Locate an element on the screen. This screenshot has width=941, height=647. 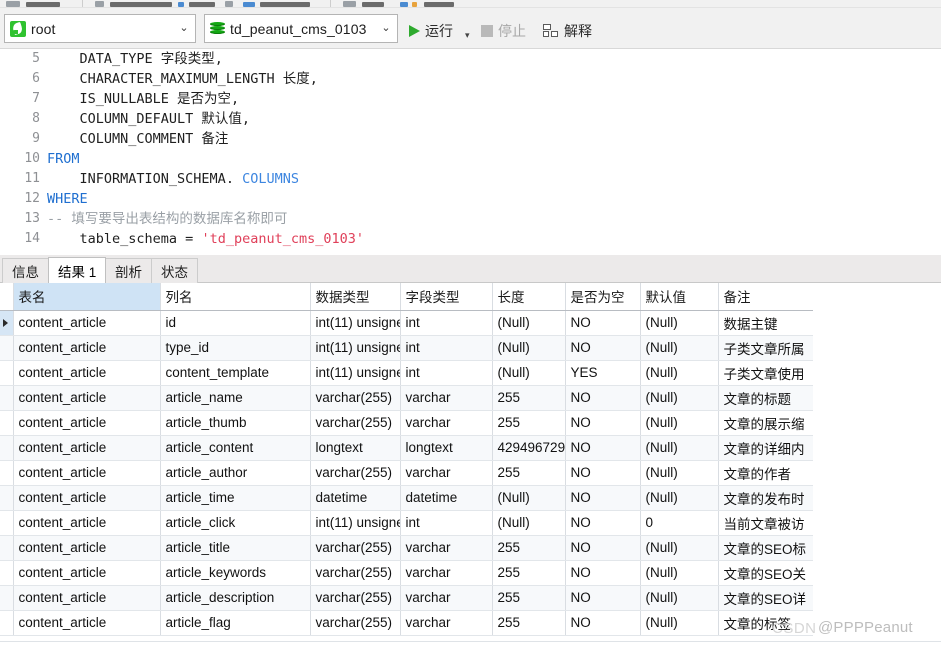
cell-列名: article_flag is located at coordinates (235, 623).